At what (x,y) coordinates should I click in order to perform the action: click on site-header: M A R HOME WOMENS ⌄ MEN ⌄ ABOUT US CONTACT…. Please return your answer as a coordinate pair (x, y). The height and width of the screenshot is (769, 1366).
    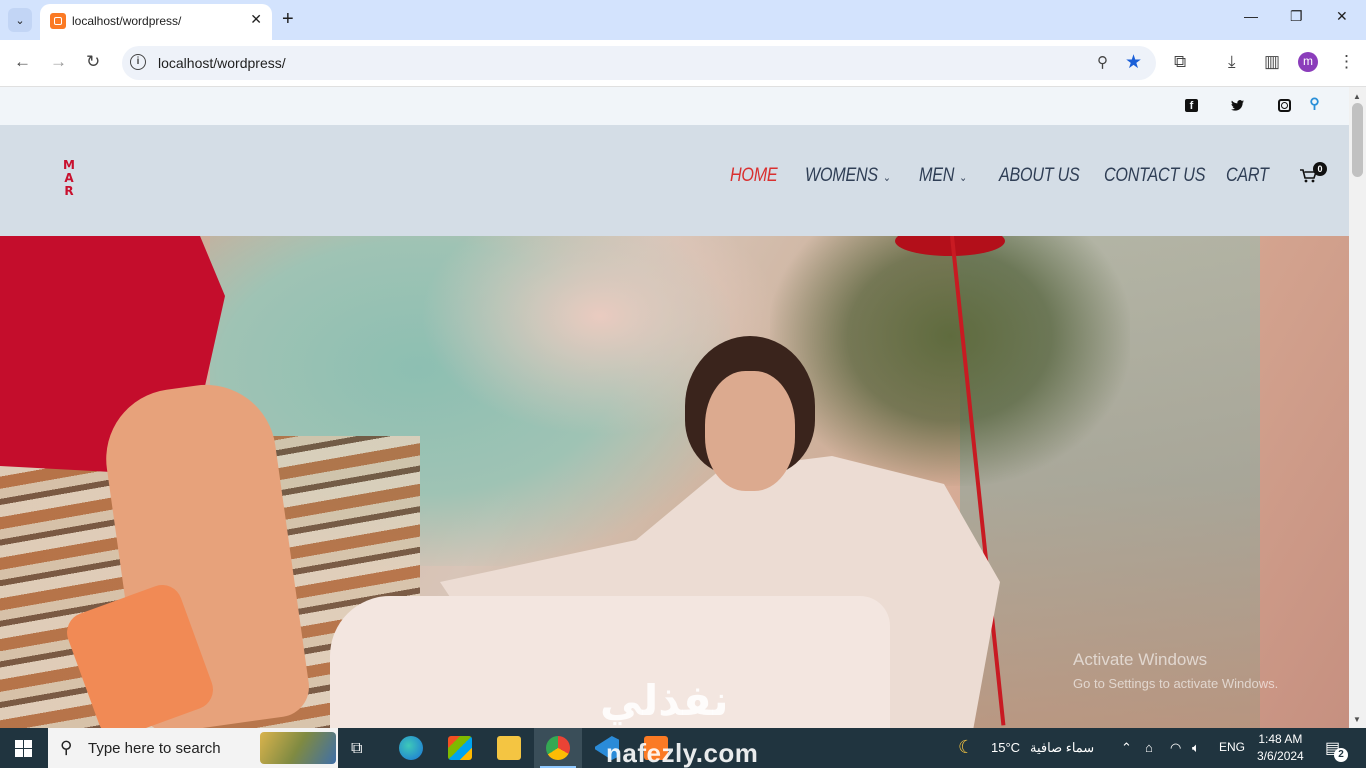
    Looking at the image, I should click on (674, 180).